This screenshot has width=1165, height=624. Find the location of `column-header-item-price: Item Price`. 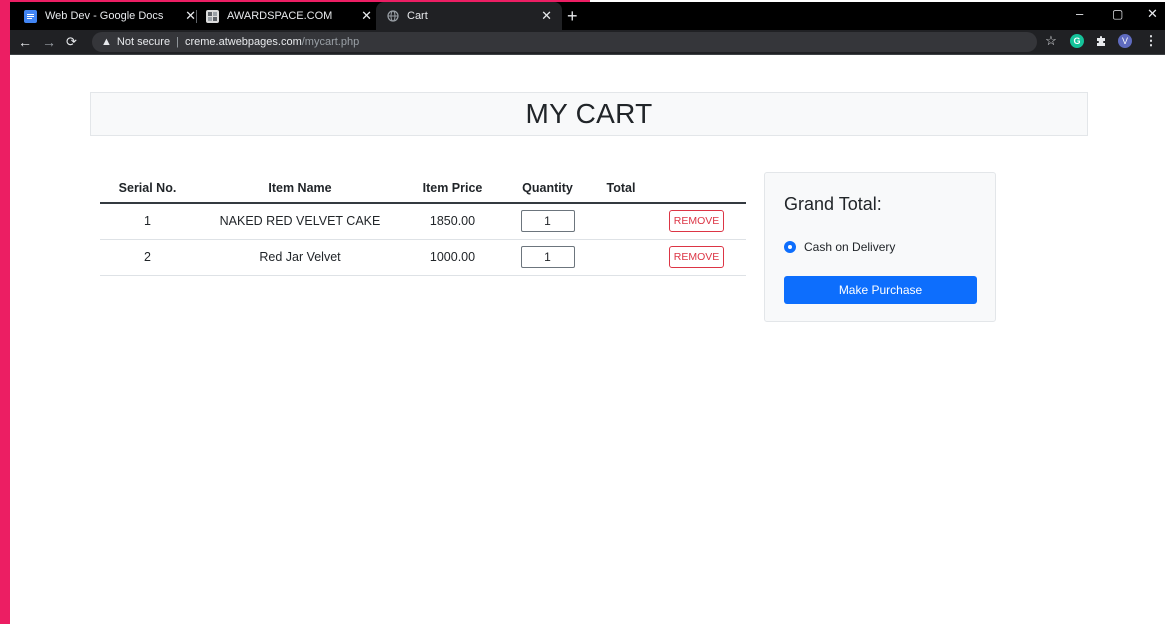

column-header-item-price: Item Price is located at coordinates (452, 188).